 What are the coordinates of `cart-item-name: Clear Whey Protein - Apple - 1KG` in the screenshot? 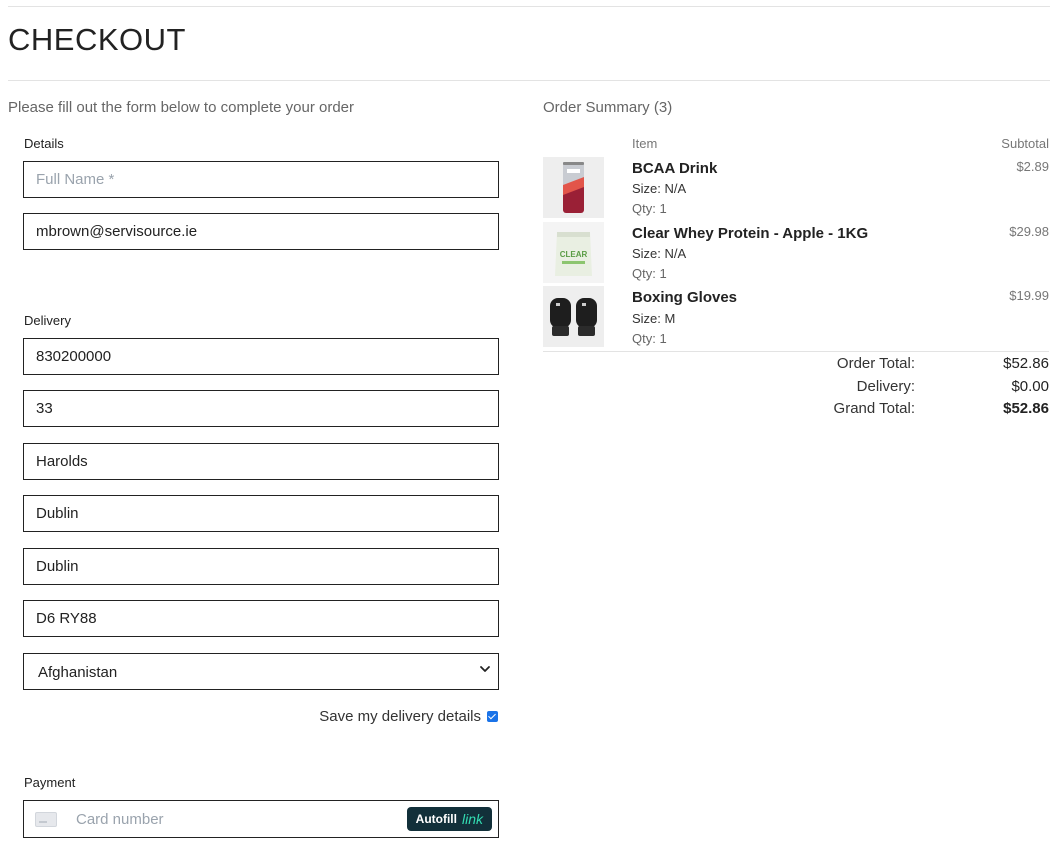 It's located at (750, 233).